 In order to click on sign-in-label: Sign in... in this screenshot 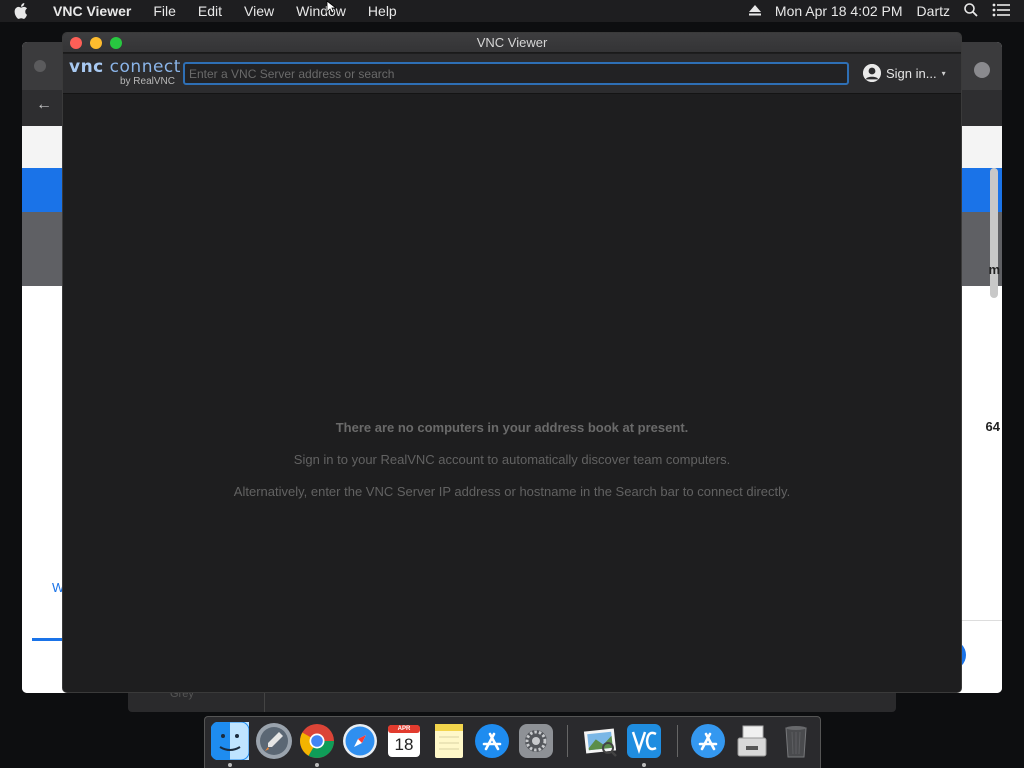, I will do `click(911, 73)`.